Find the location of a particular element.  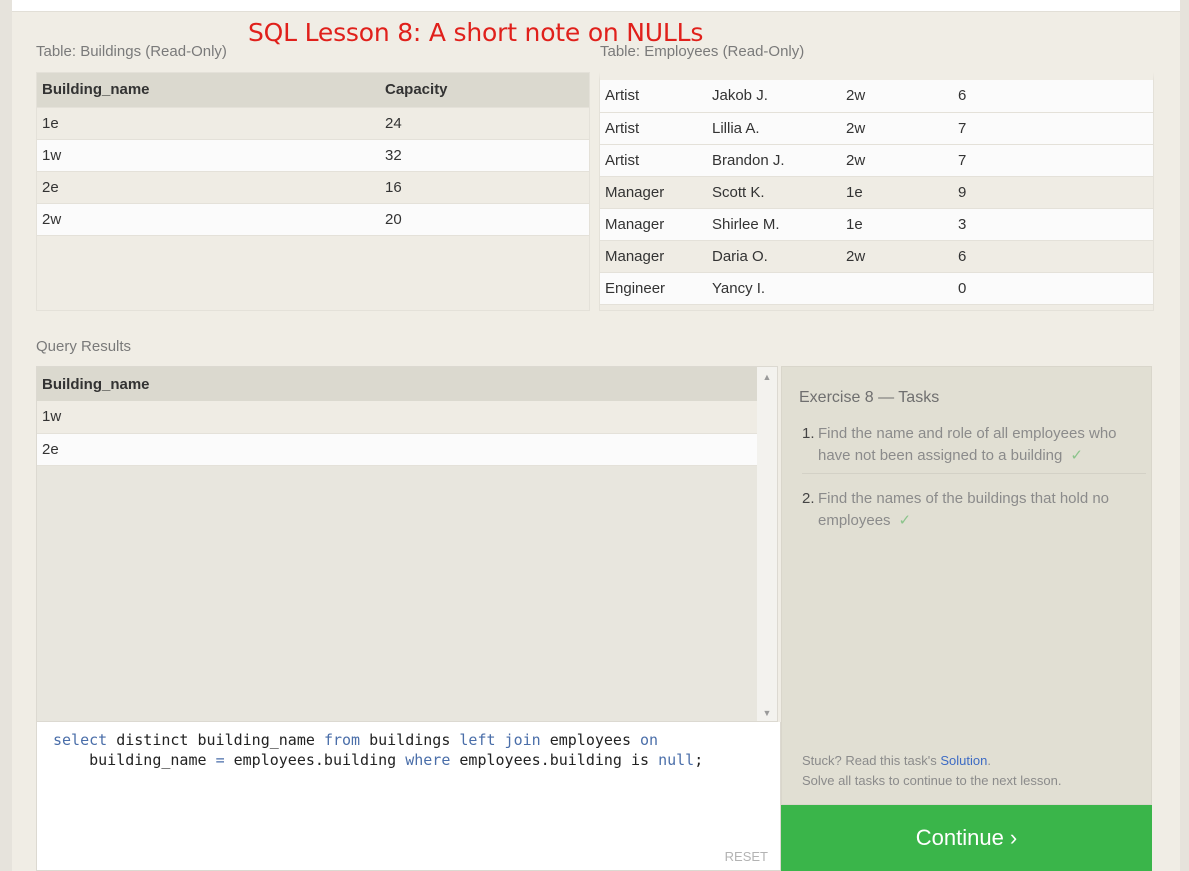

table-row: Artist Brandon J. 2w 7 is located at coordinates (876, 160).